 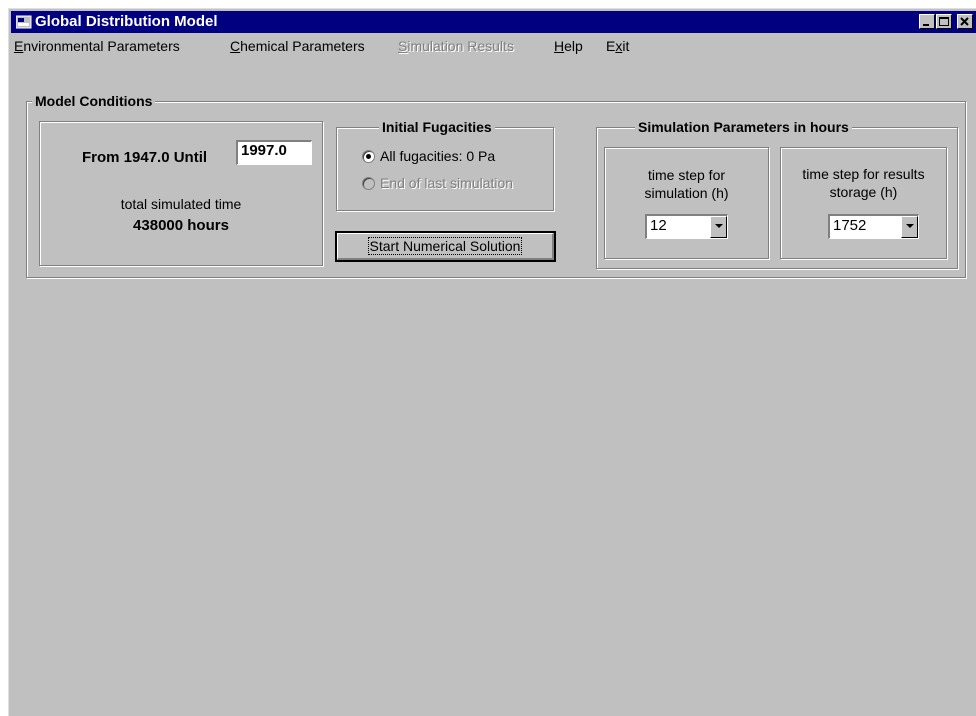 I want to click on menu-simulation-results: Simulation Results, so click(x=456, y=46).